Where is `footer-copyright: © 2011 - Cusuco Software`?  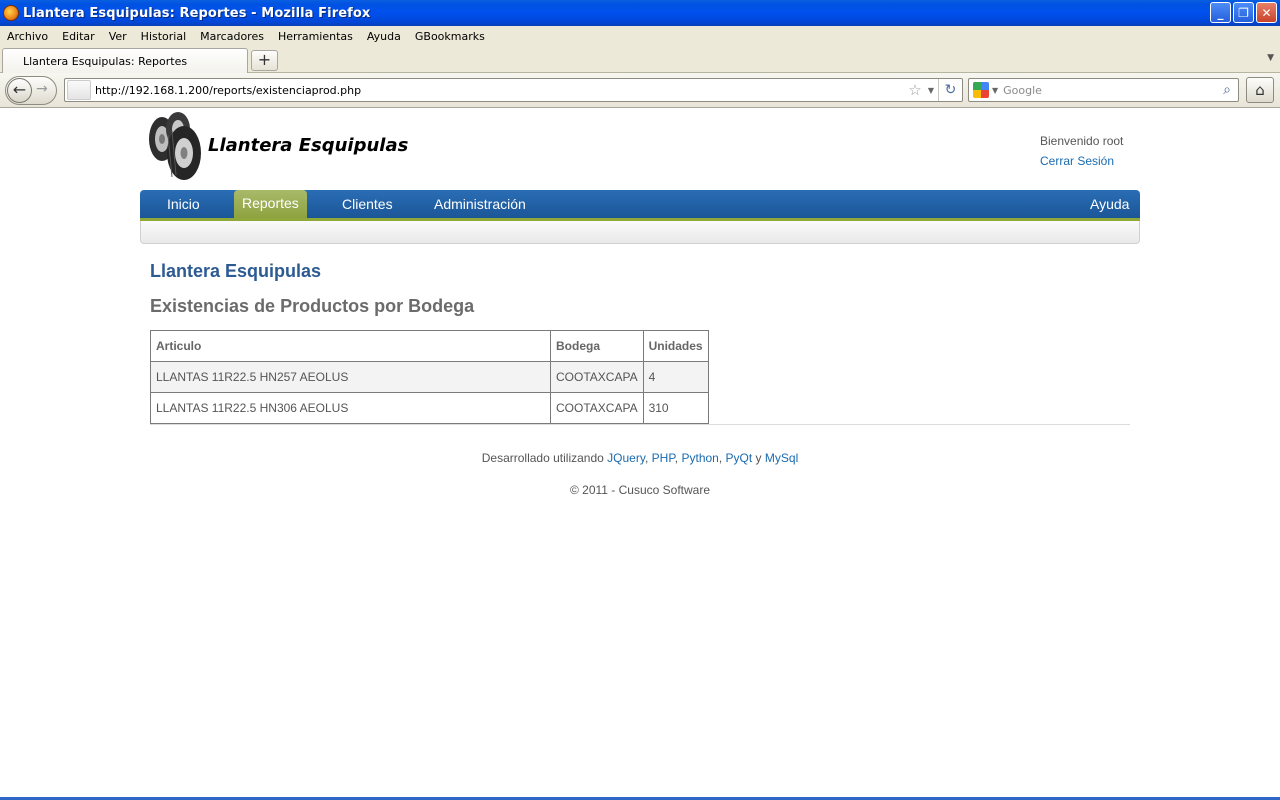
footer-copyright: © 2011 - Cusuco Software is located at coordinates (640, 490).